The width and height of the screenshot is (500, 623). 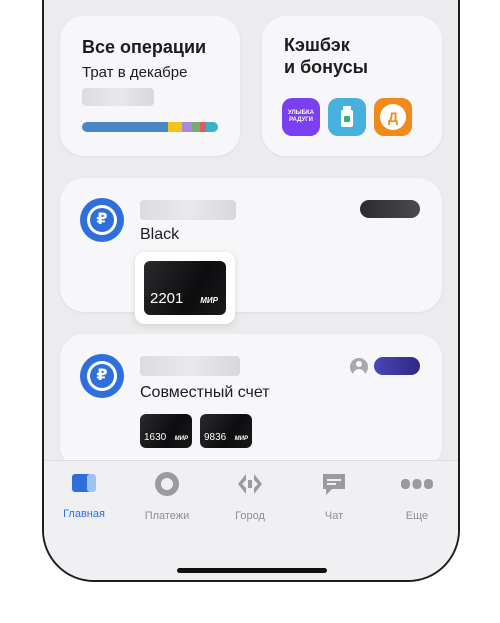 I want to click on cashback-title-line2: и бонусы, so click(x=326, y=67).